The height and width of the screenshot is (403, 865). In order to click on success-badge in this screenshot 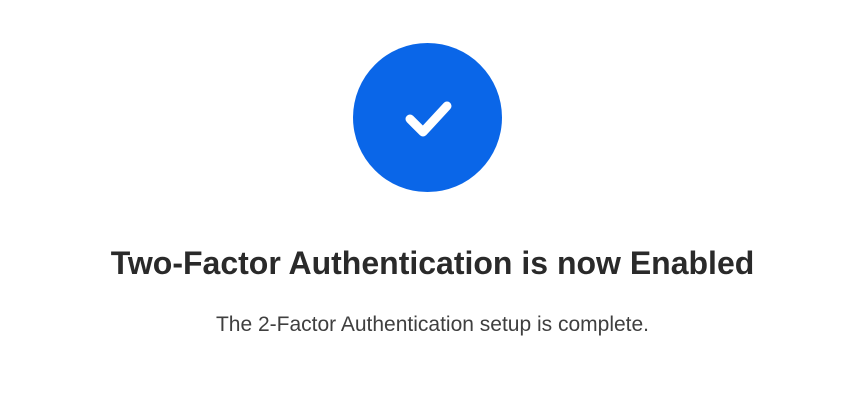, I will do `click(427, 117)`.